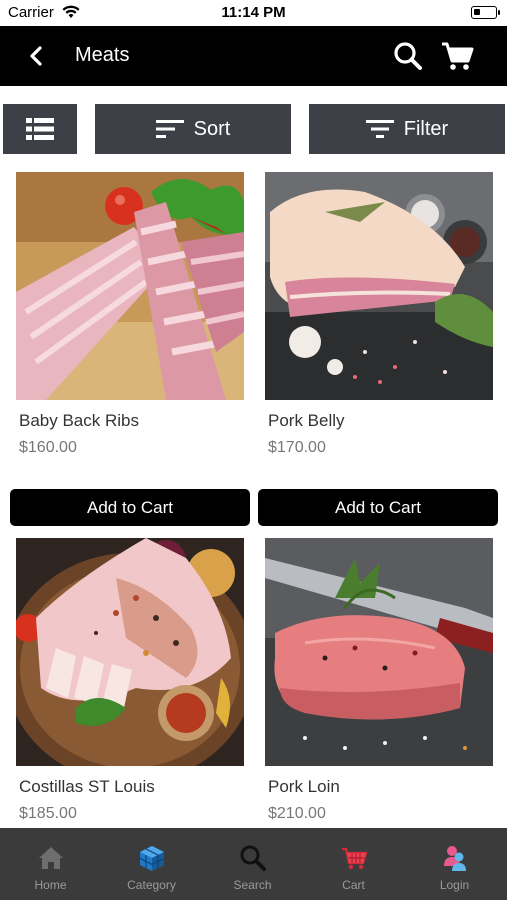 This screenshot has width=507, height=900. What do you see at coordinates (253, 56) in the screenshot?
I see `nav-bar: Meats` at bounding box center [253, 56].